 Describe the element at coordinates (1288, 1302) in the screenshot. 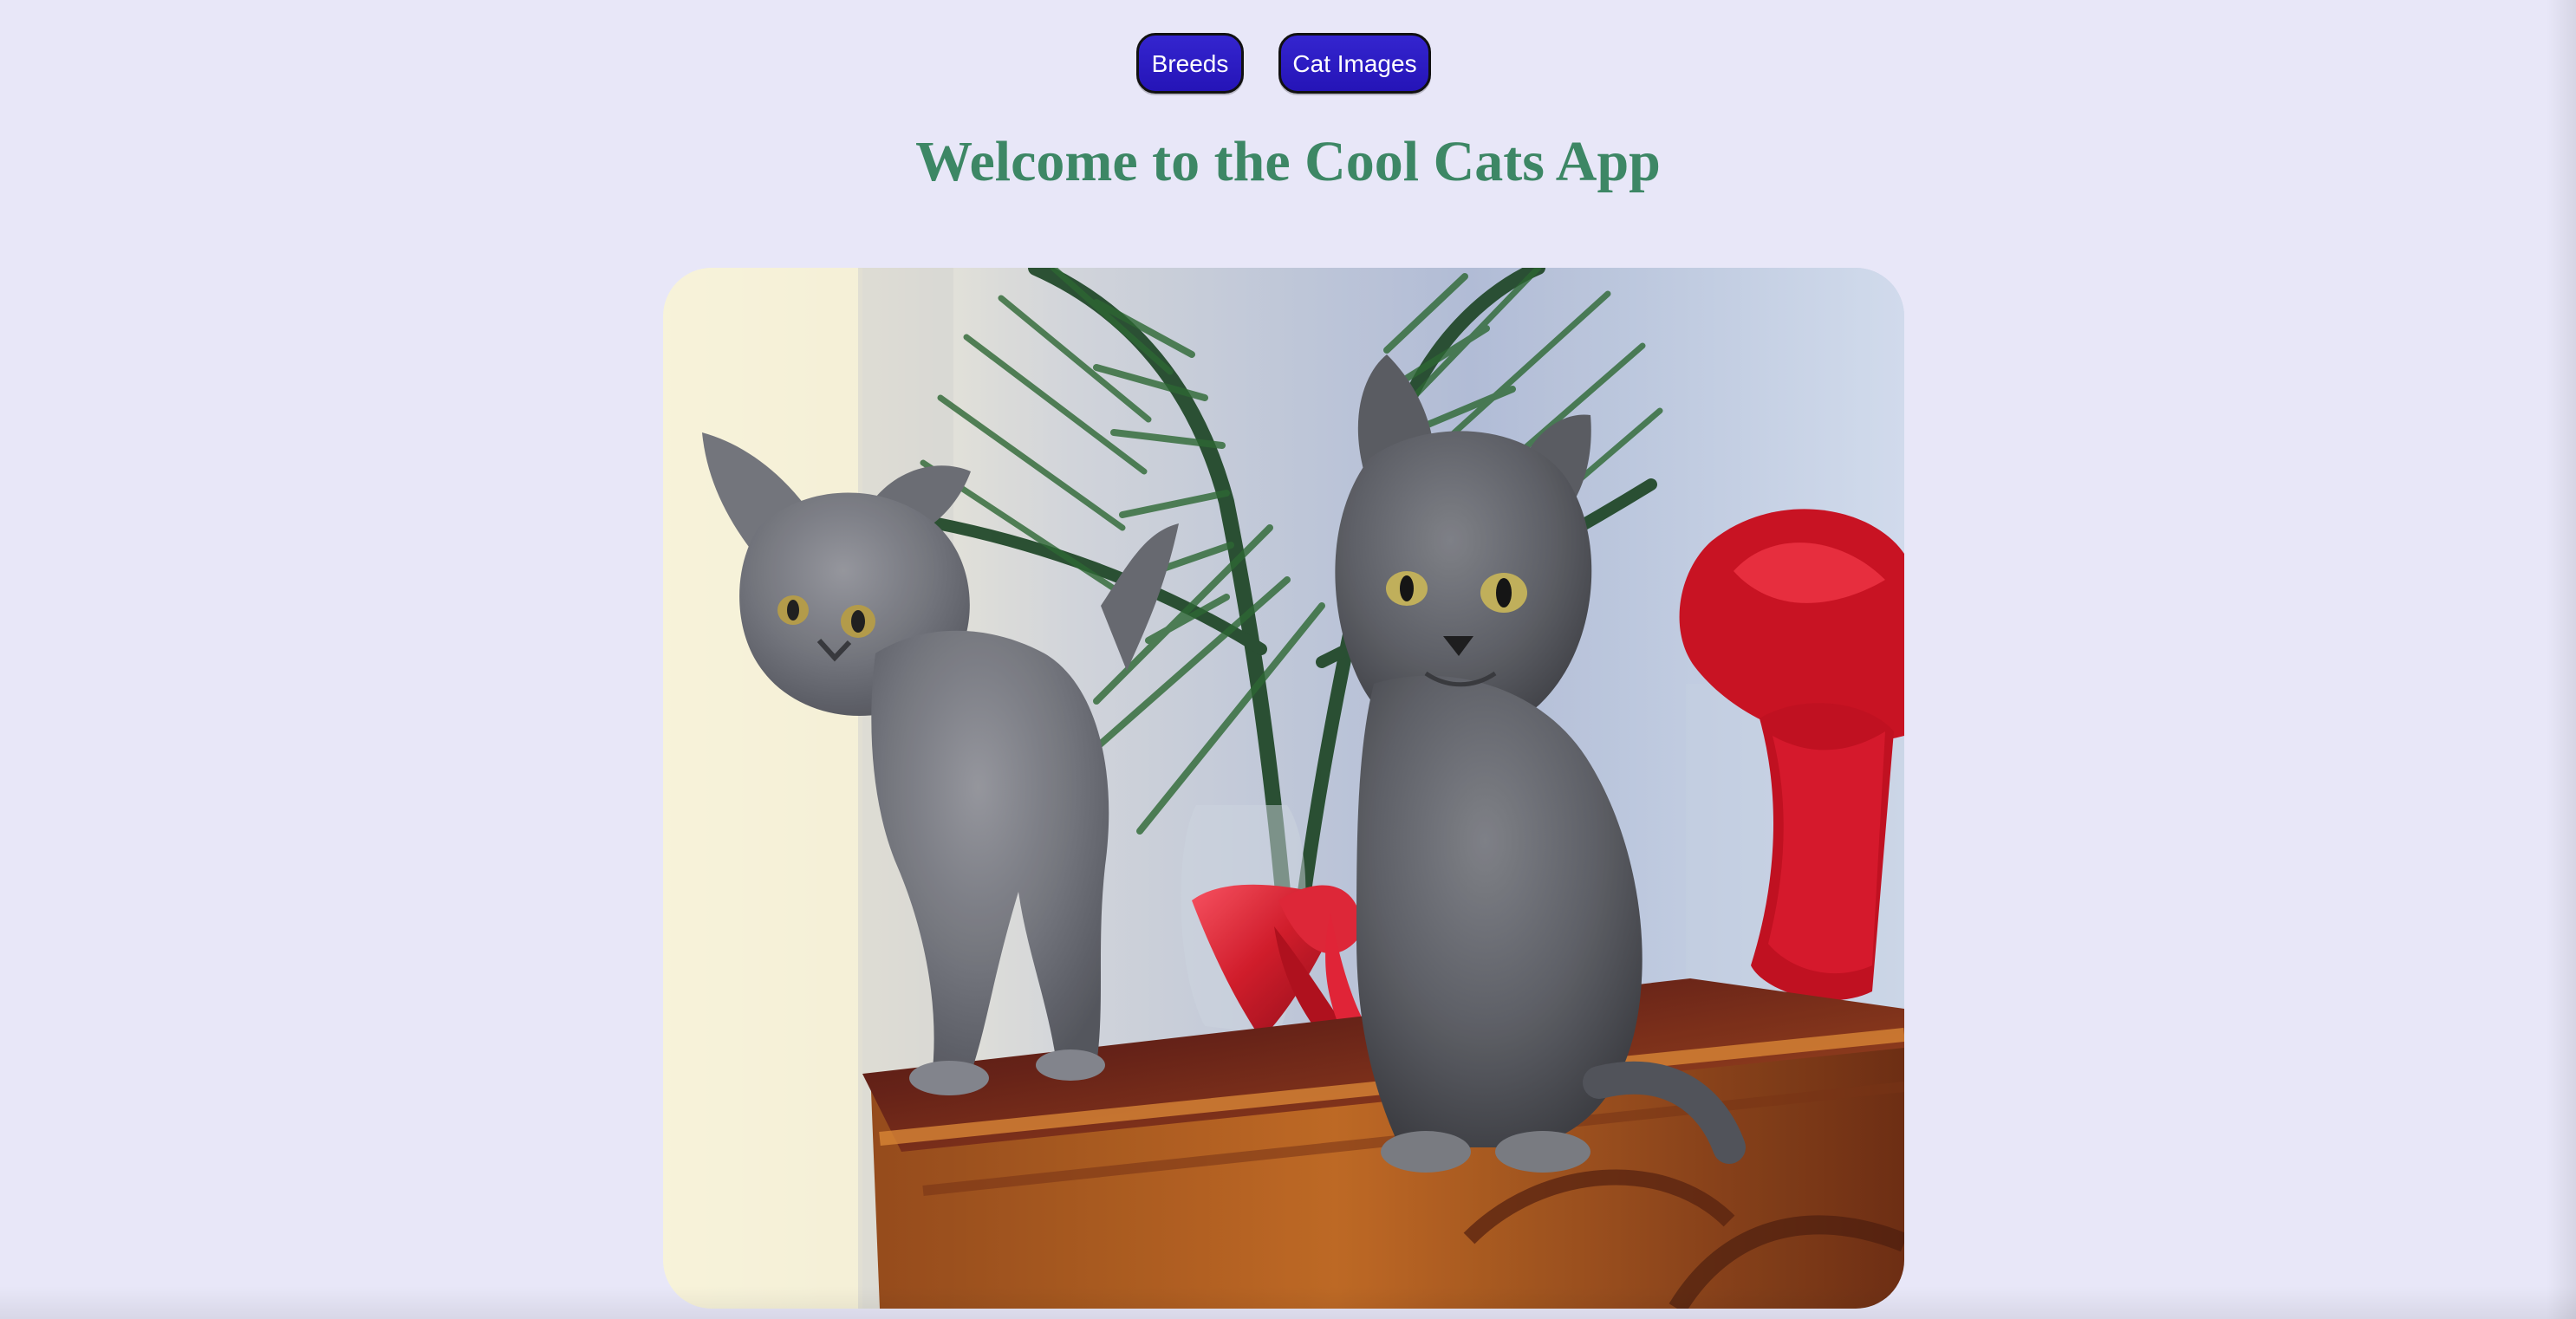

I see `bottom-window-shadow` at that location.